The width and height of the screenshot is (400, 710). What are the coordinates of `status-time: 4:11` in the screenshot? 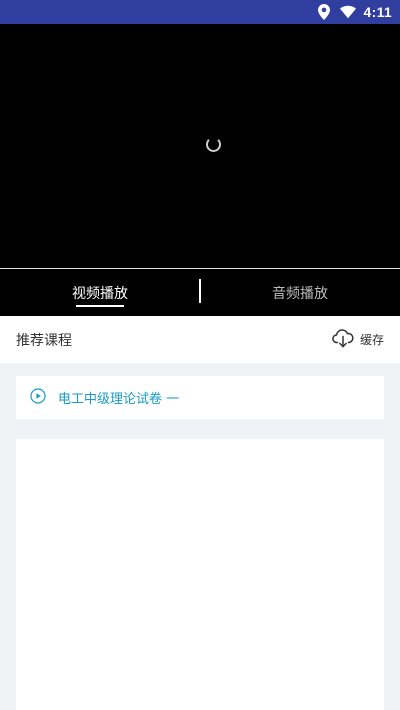 It's located at (377, 12).